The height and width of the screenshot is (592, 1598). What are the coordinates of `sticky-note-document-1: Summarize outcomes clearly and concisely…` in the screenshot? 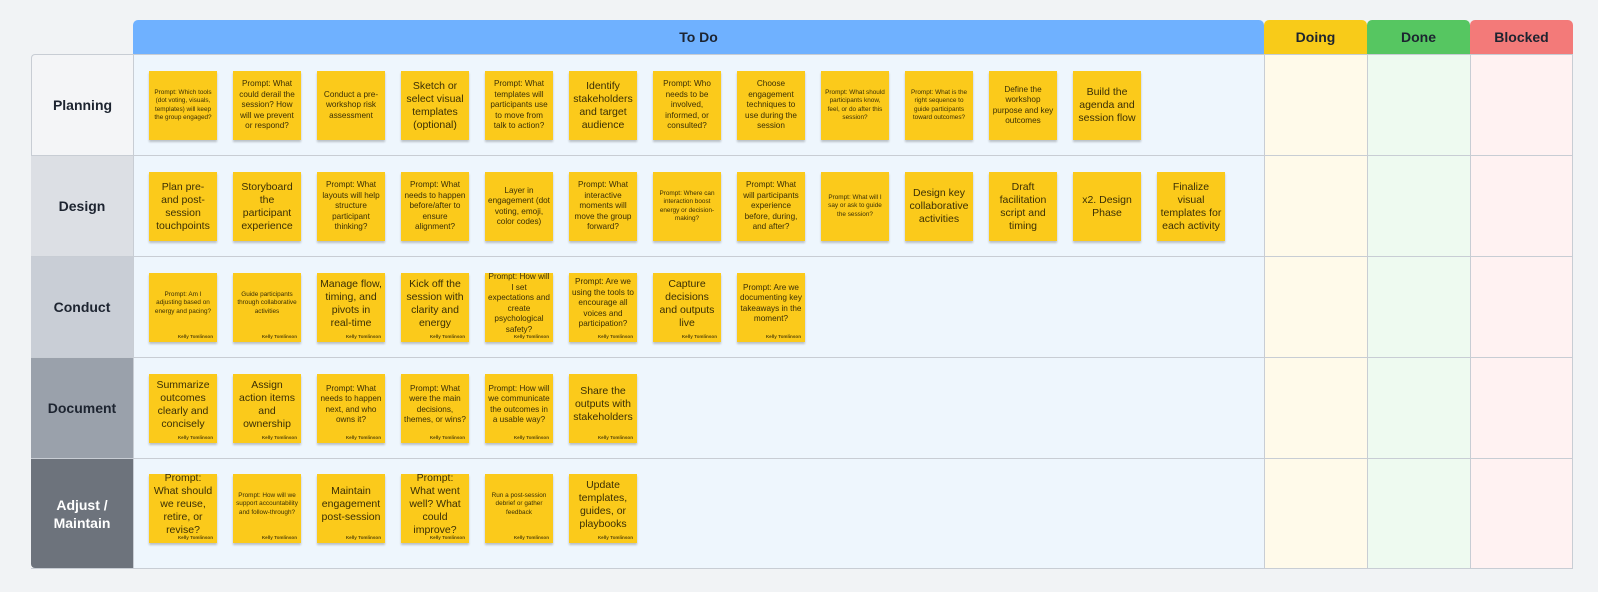 It's located at (183, 408).